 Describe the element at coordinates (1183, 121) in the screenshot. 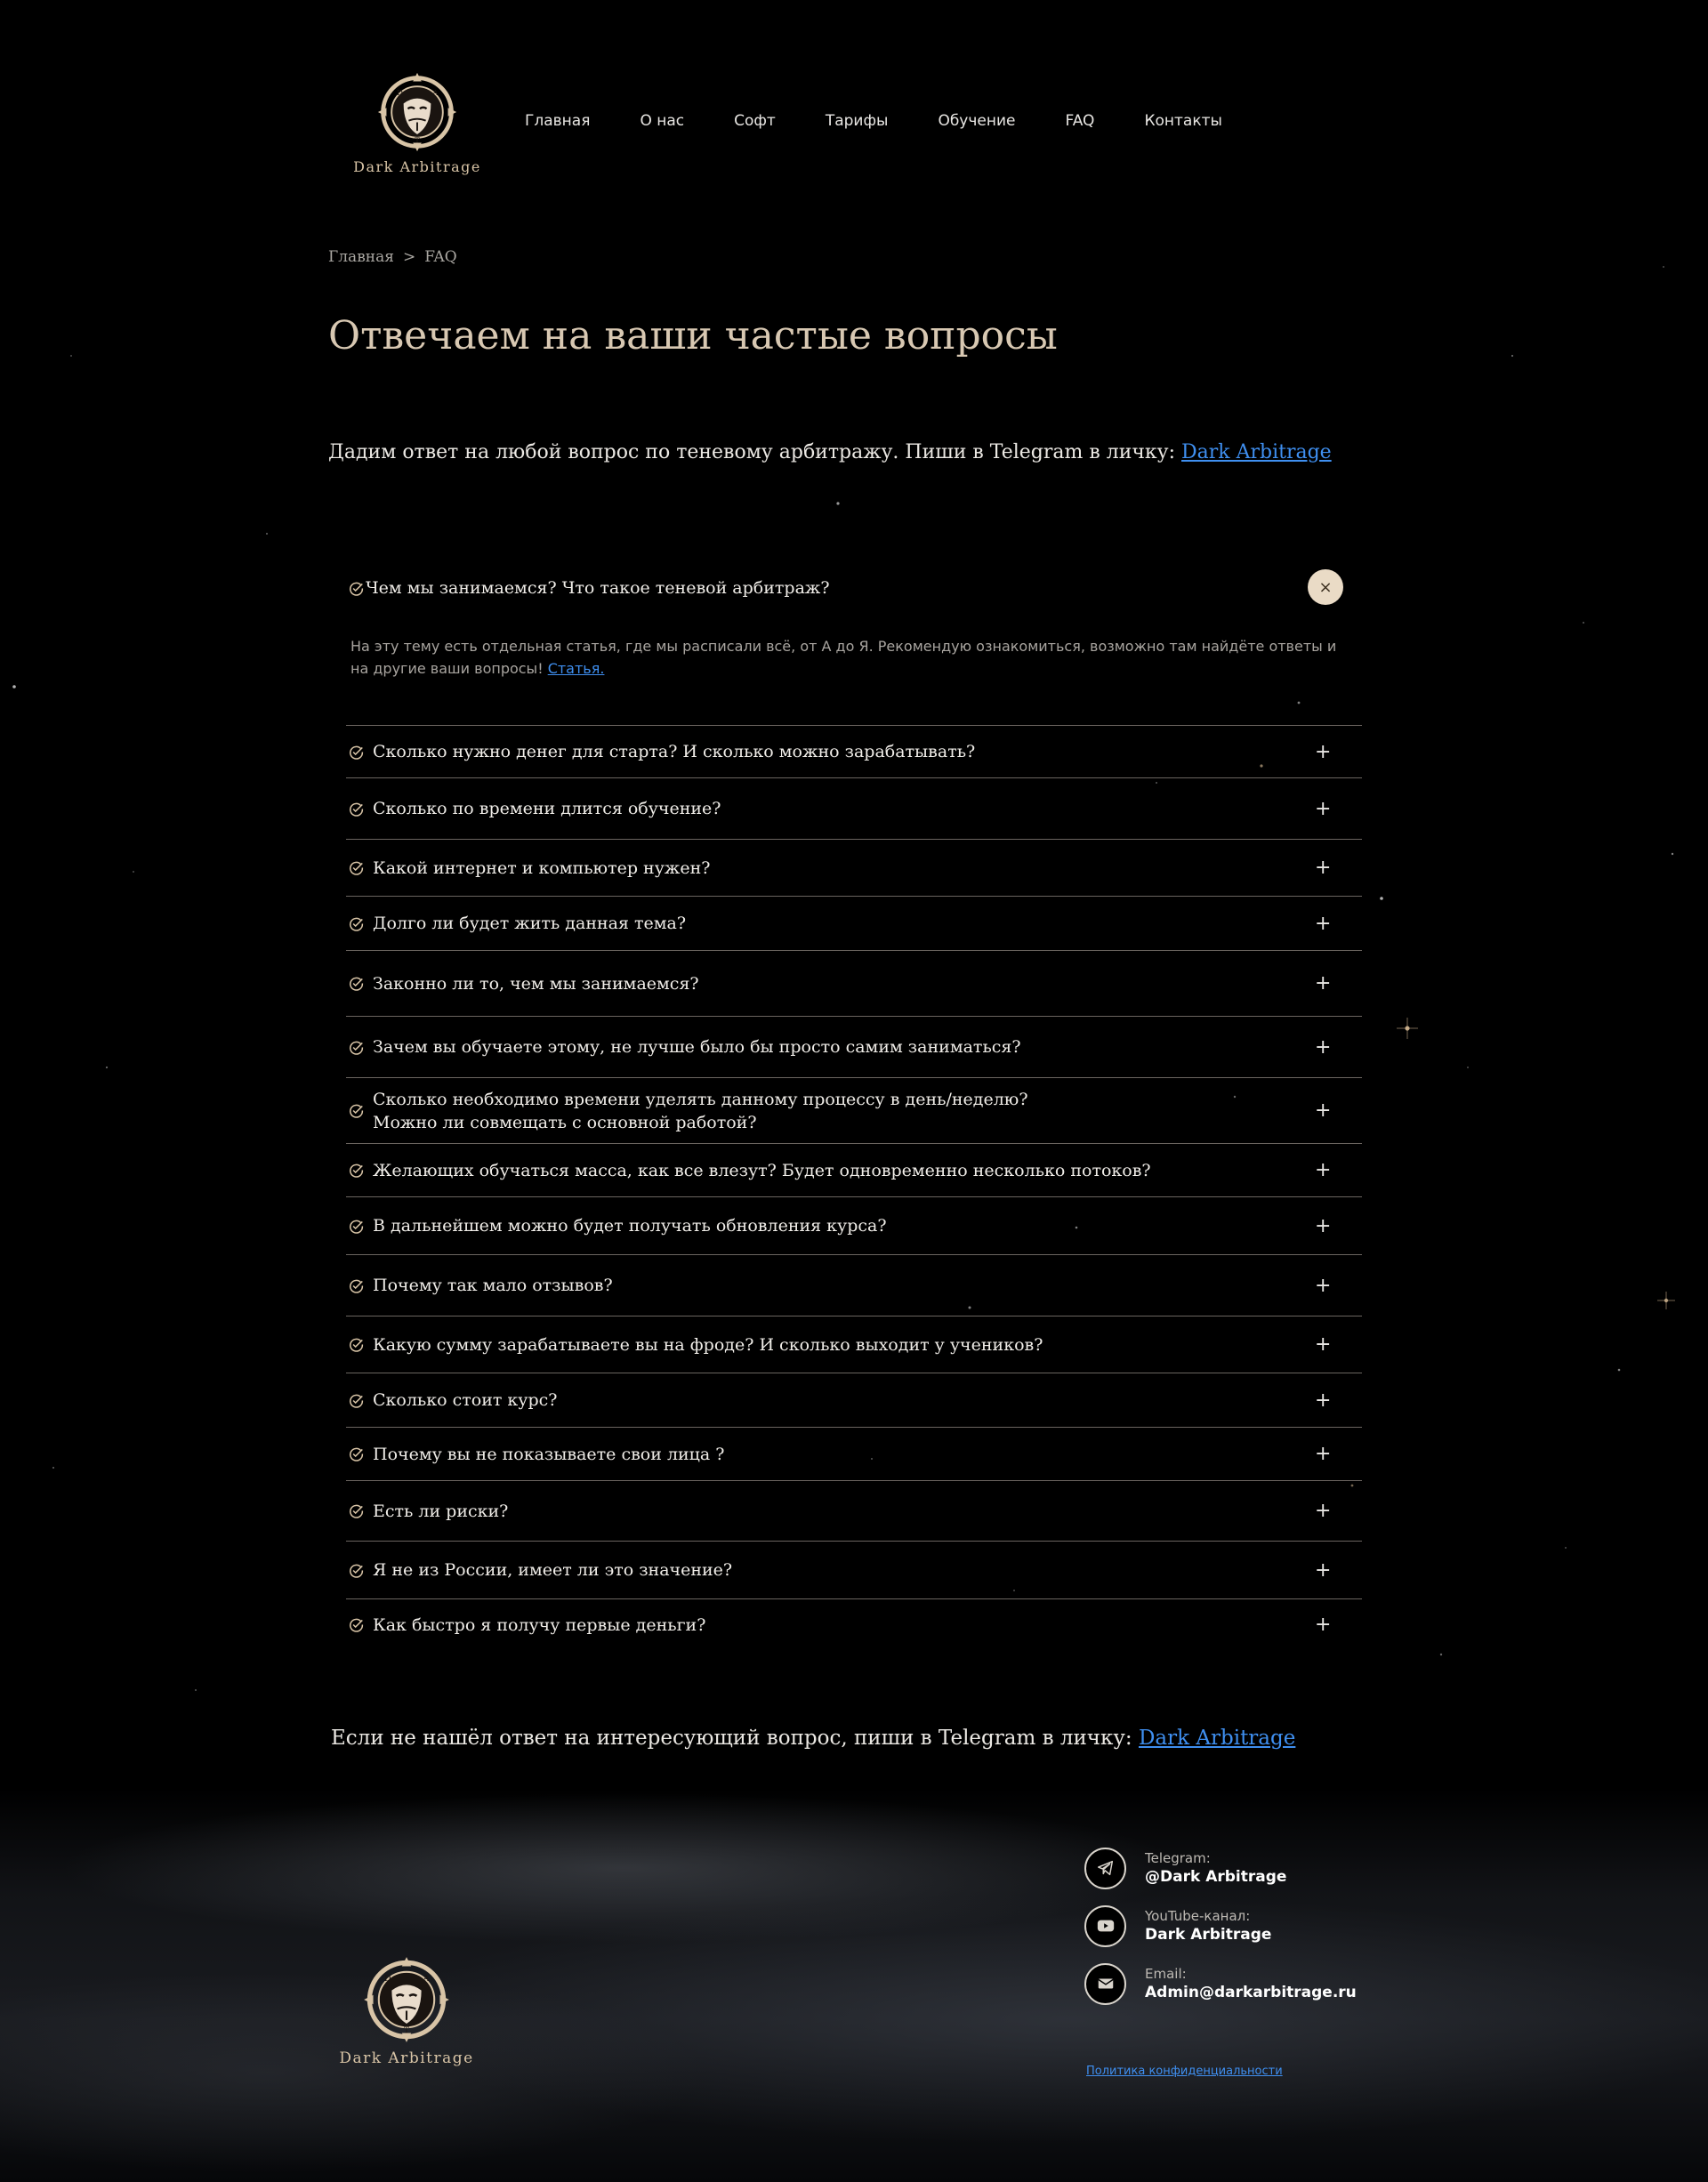

I see `nav-item-contacts: Контакты` at that location.